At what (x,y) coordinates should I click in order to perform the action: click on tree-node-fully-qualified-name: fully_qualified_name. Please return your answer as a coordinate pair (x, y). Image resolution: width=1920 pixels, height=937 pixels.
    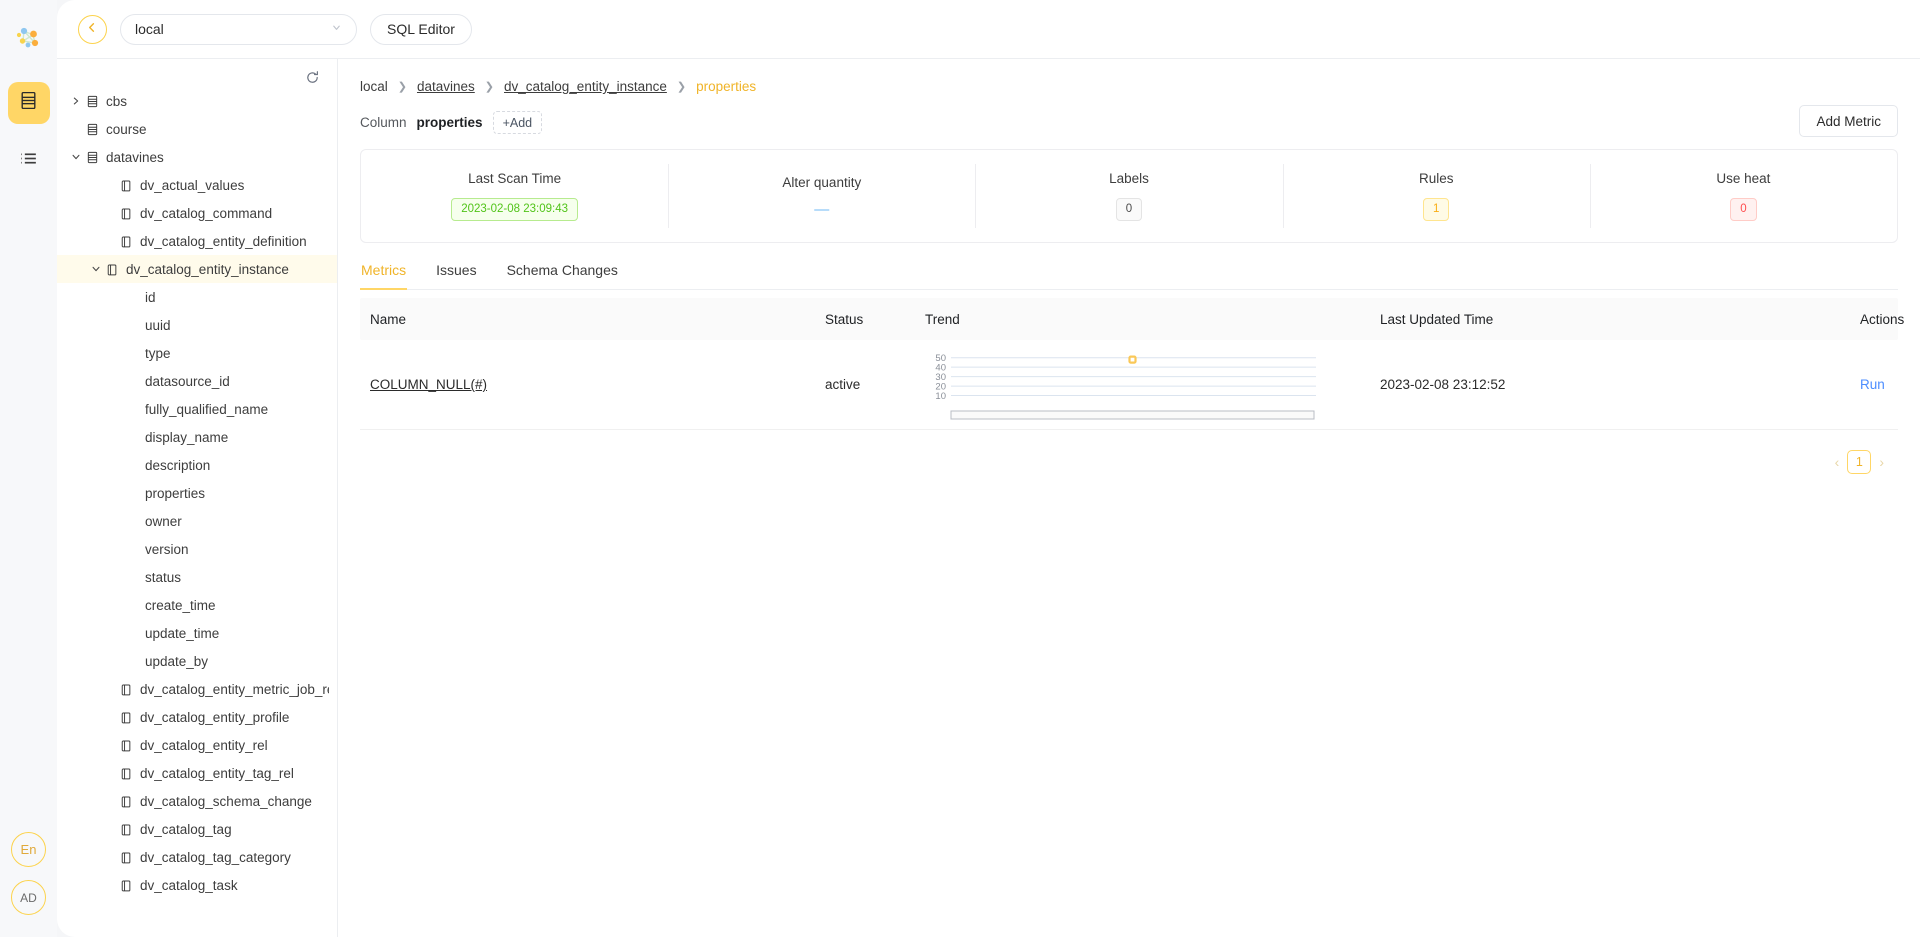
    Looking at the image, I should click on (197, 409).